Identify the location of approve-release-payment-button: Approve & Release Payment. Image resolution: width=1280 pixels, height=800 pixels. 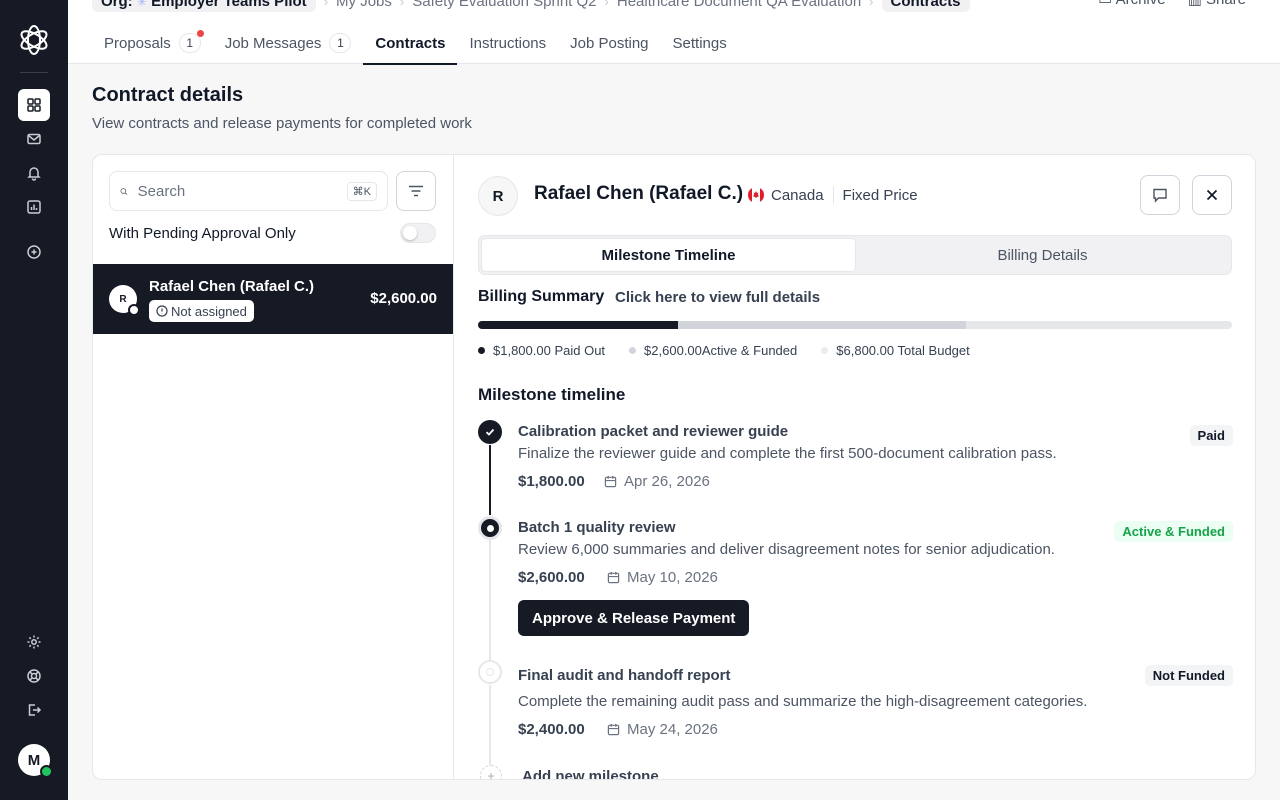
(634, 618).